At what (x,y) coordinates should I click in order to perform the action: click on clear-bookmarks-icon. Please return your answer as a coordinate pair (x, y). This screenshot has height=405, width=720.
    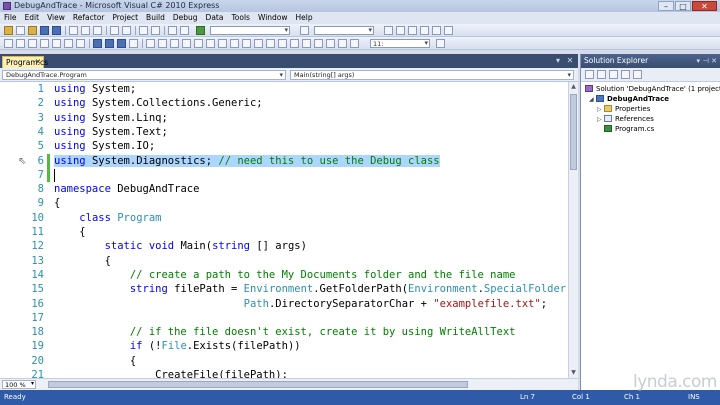
    Looking at the image, I should click on (133, 43).